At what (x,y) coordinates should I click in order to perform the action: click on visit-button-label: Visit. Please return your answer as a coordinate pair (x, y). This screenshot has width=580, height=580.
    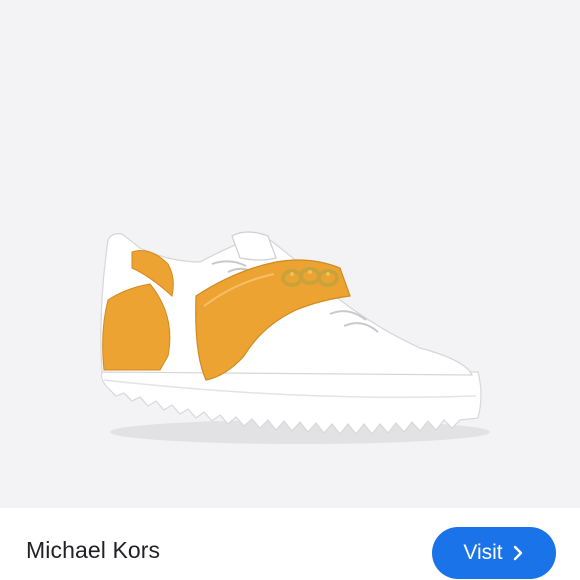
    Looking at the image, I should click on (483, 552).